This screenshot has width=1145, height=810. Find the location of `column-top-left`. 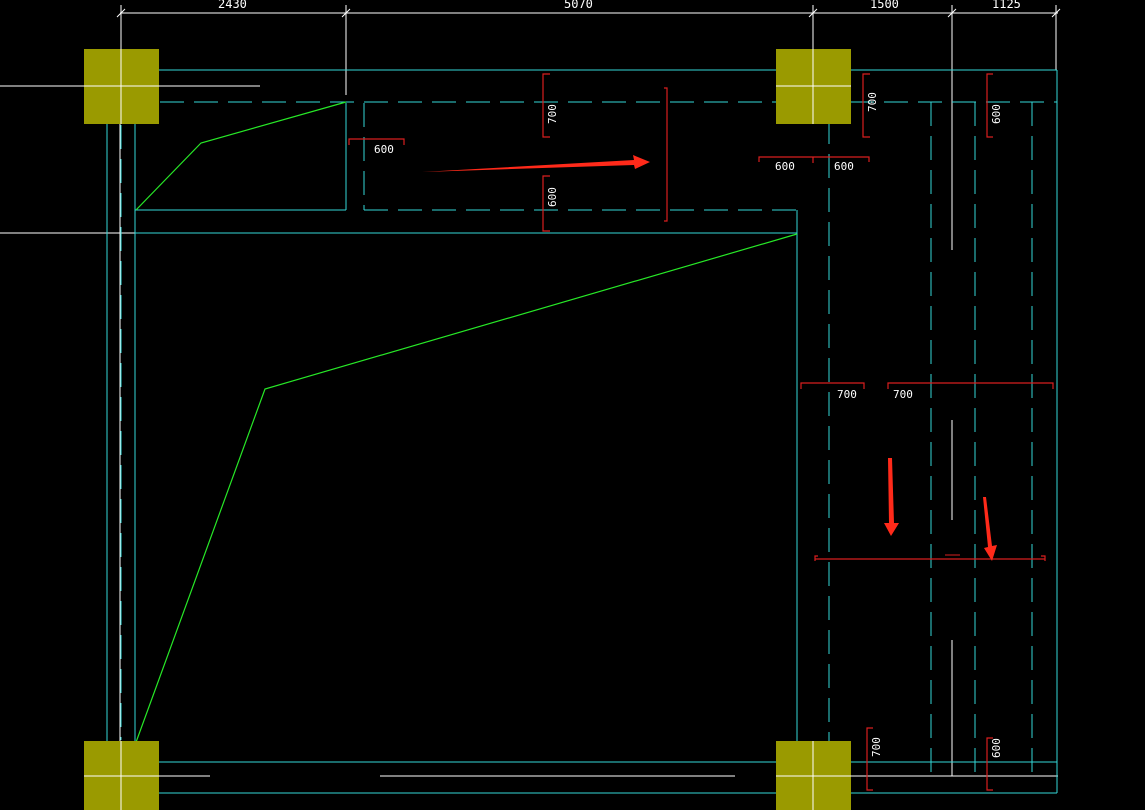

column-top-left is located at coordinates (121, 86).